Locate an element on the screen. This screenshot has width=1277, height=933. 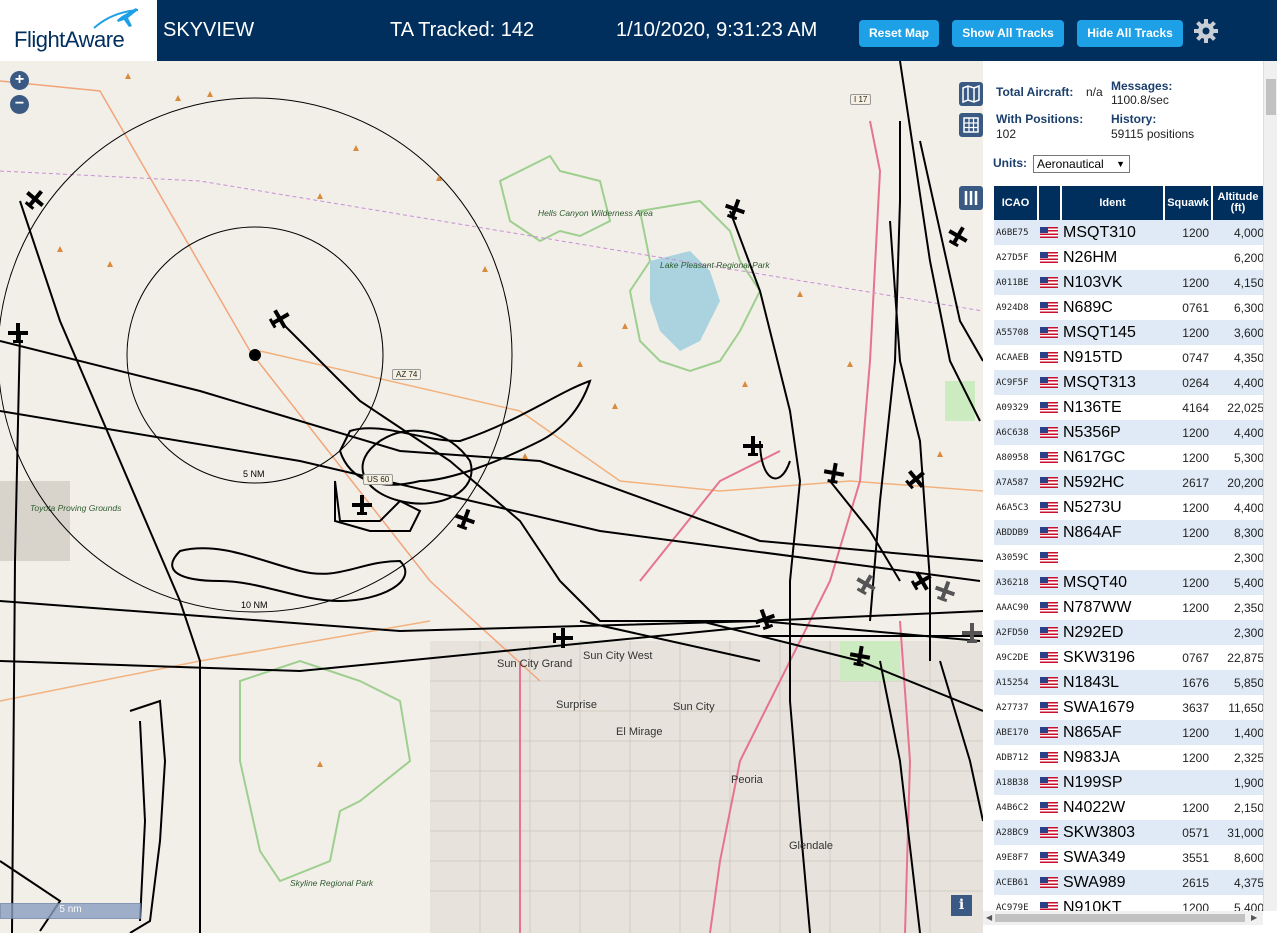
table-row: AC9F5F MSQT313 0264 4,400 is located at coordinates (1129, 382).